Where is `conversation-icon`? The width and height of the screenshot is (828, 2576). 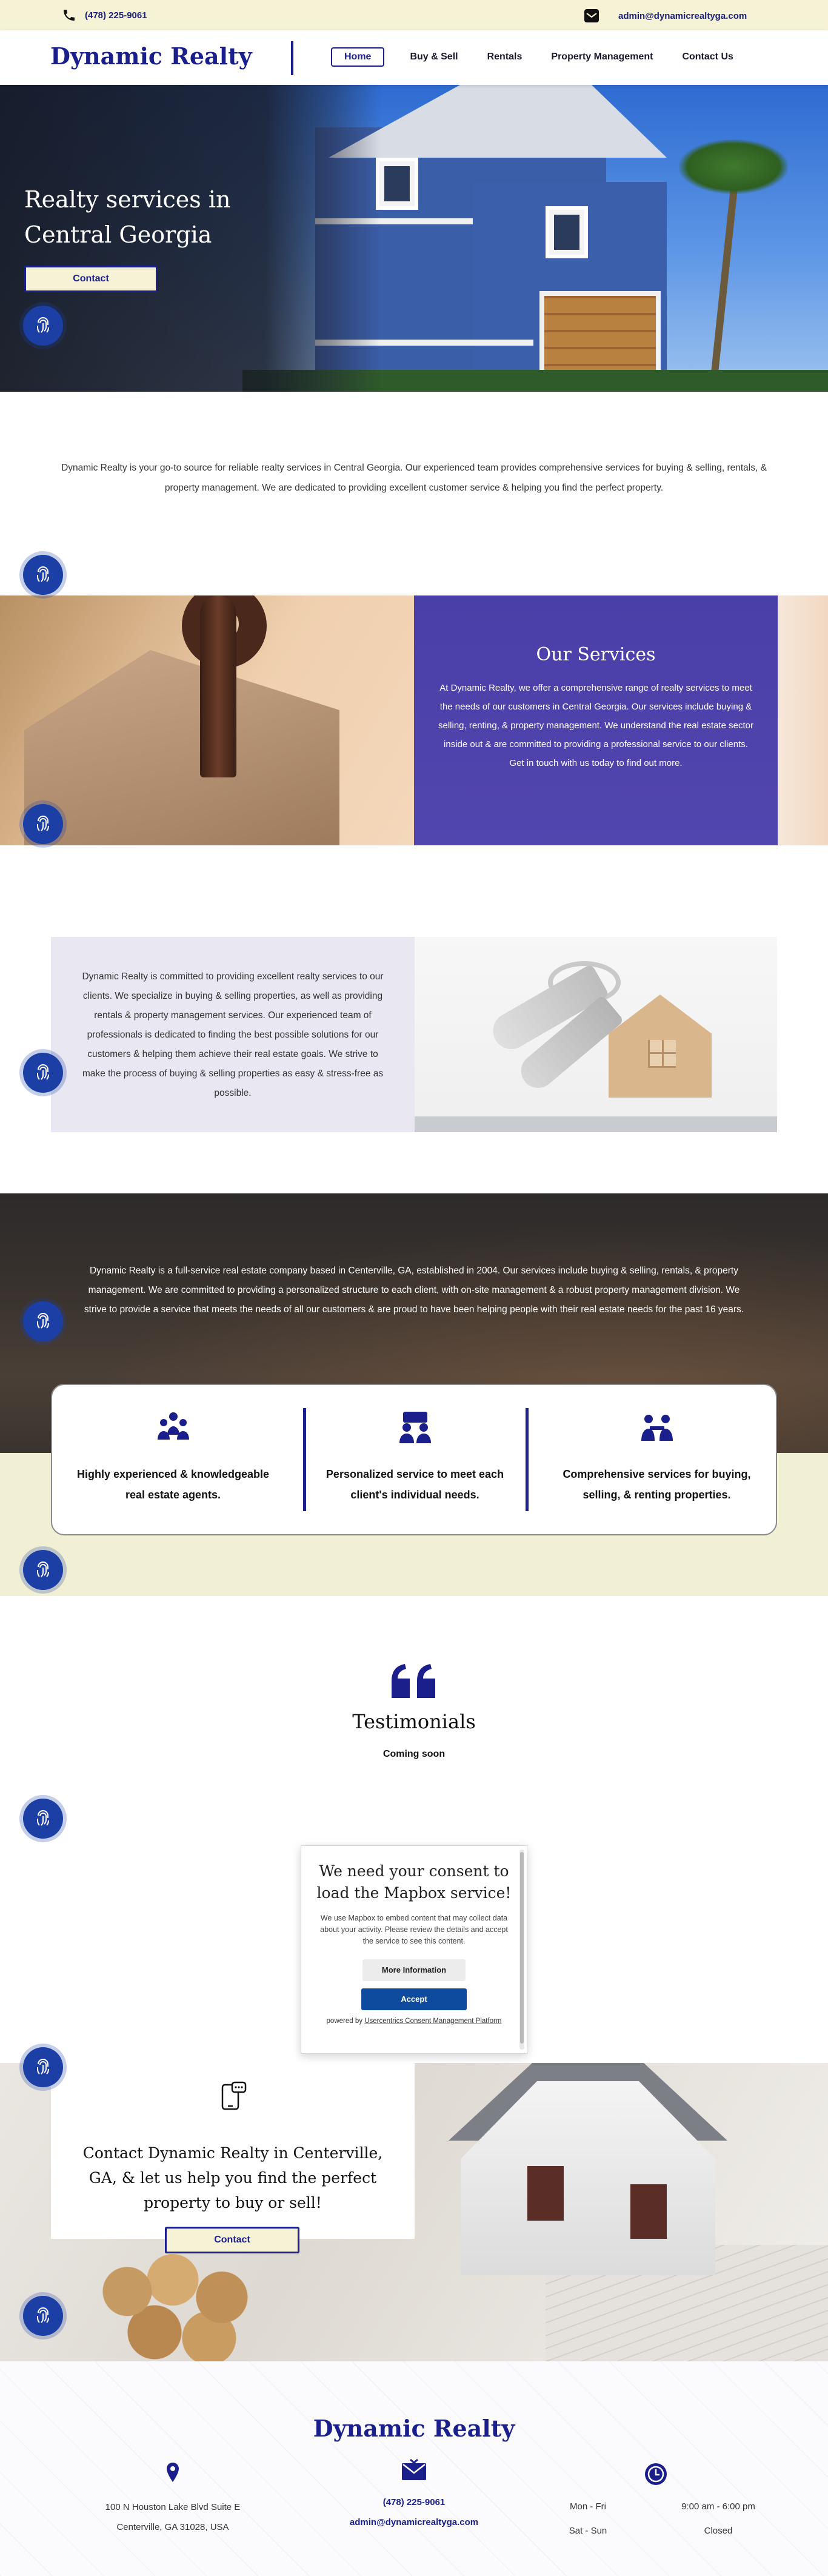
conversation-icon is located at coordinates (657, 1428).